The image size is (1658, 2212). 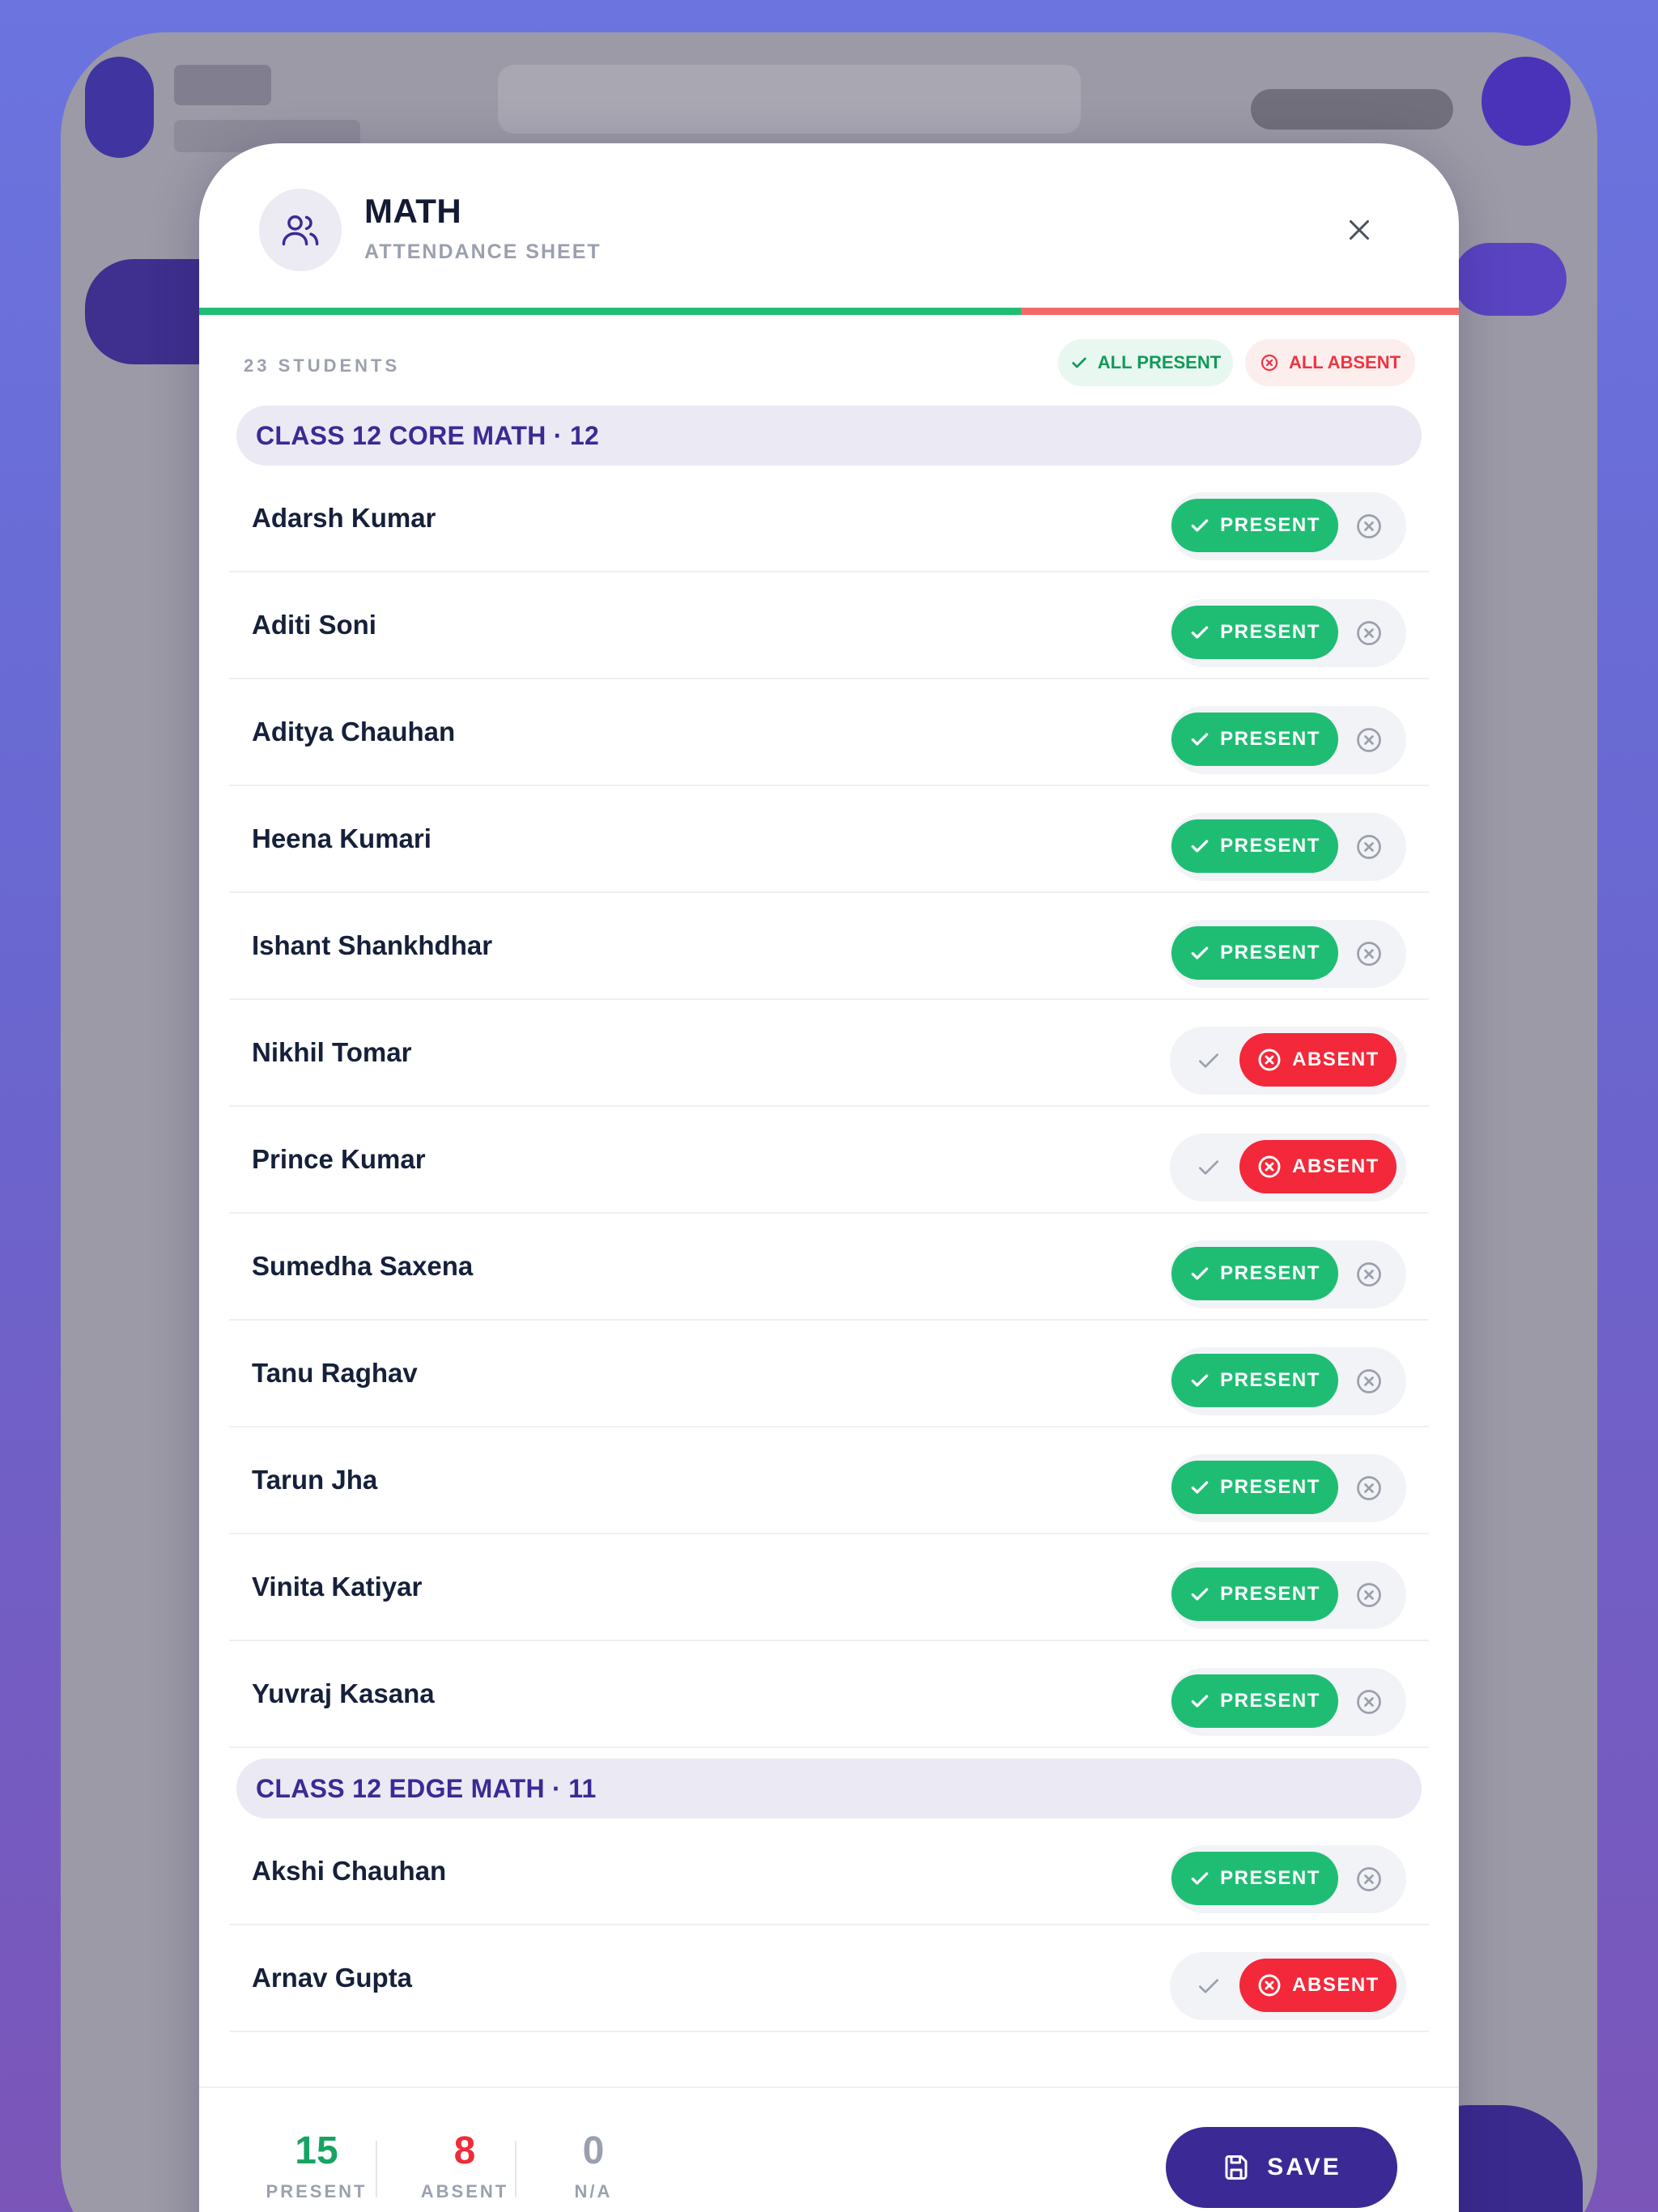 I want to click on student-name: Prince Kumar, so click(x=339, y=1159).